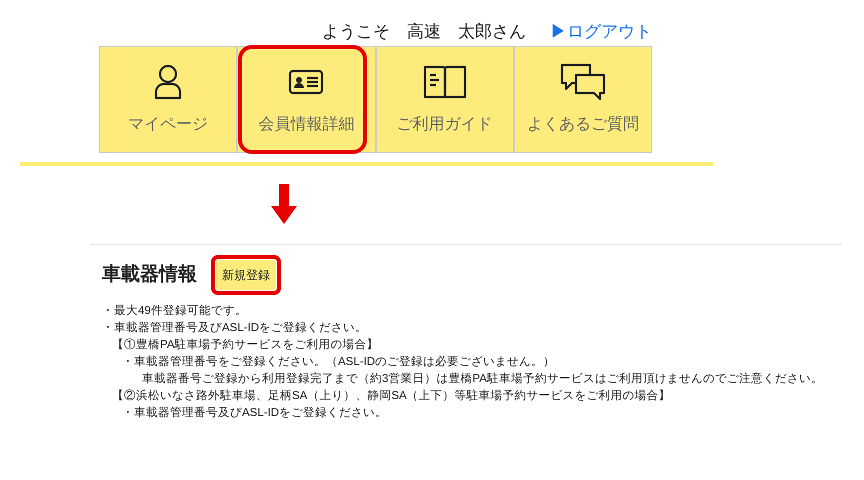  I want to click on note-heading: 【①豊橋PA駐車場予約サービスをご利用の場合】, so click(246, 345).